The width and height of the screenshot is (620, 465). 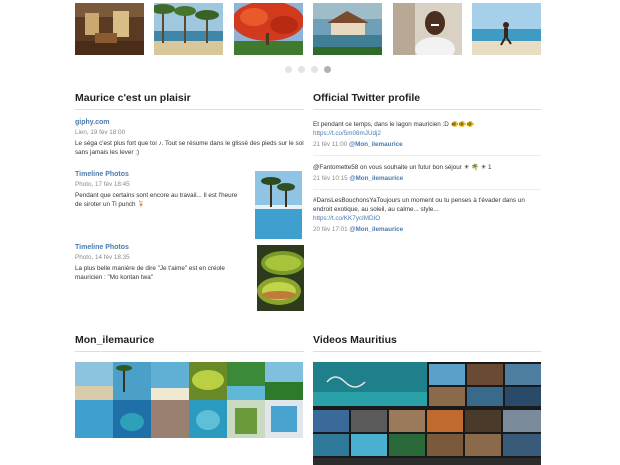 What do you see at coordinates (427, 178) in the screenshot?
I see `tweet-meta: 21 fév 10:15 @Mon_ilemaurice` at bounding box center [427, 178].